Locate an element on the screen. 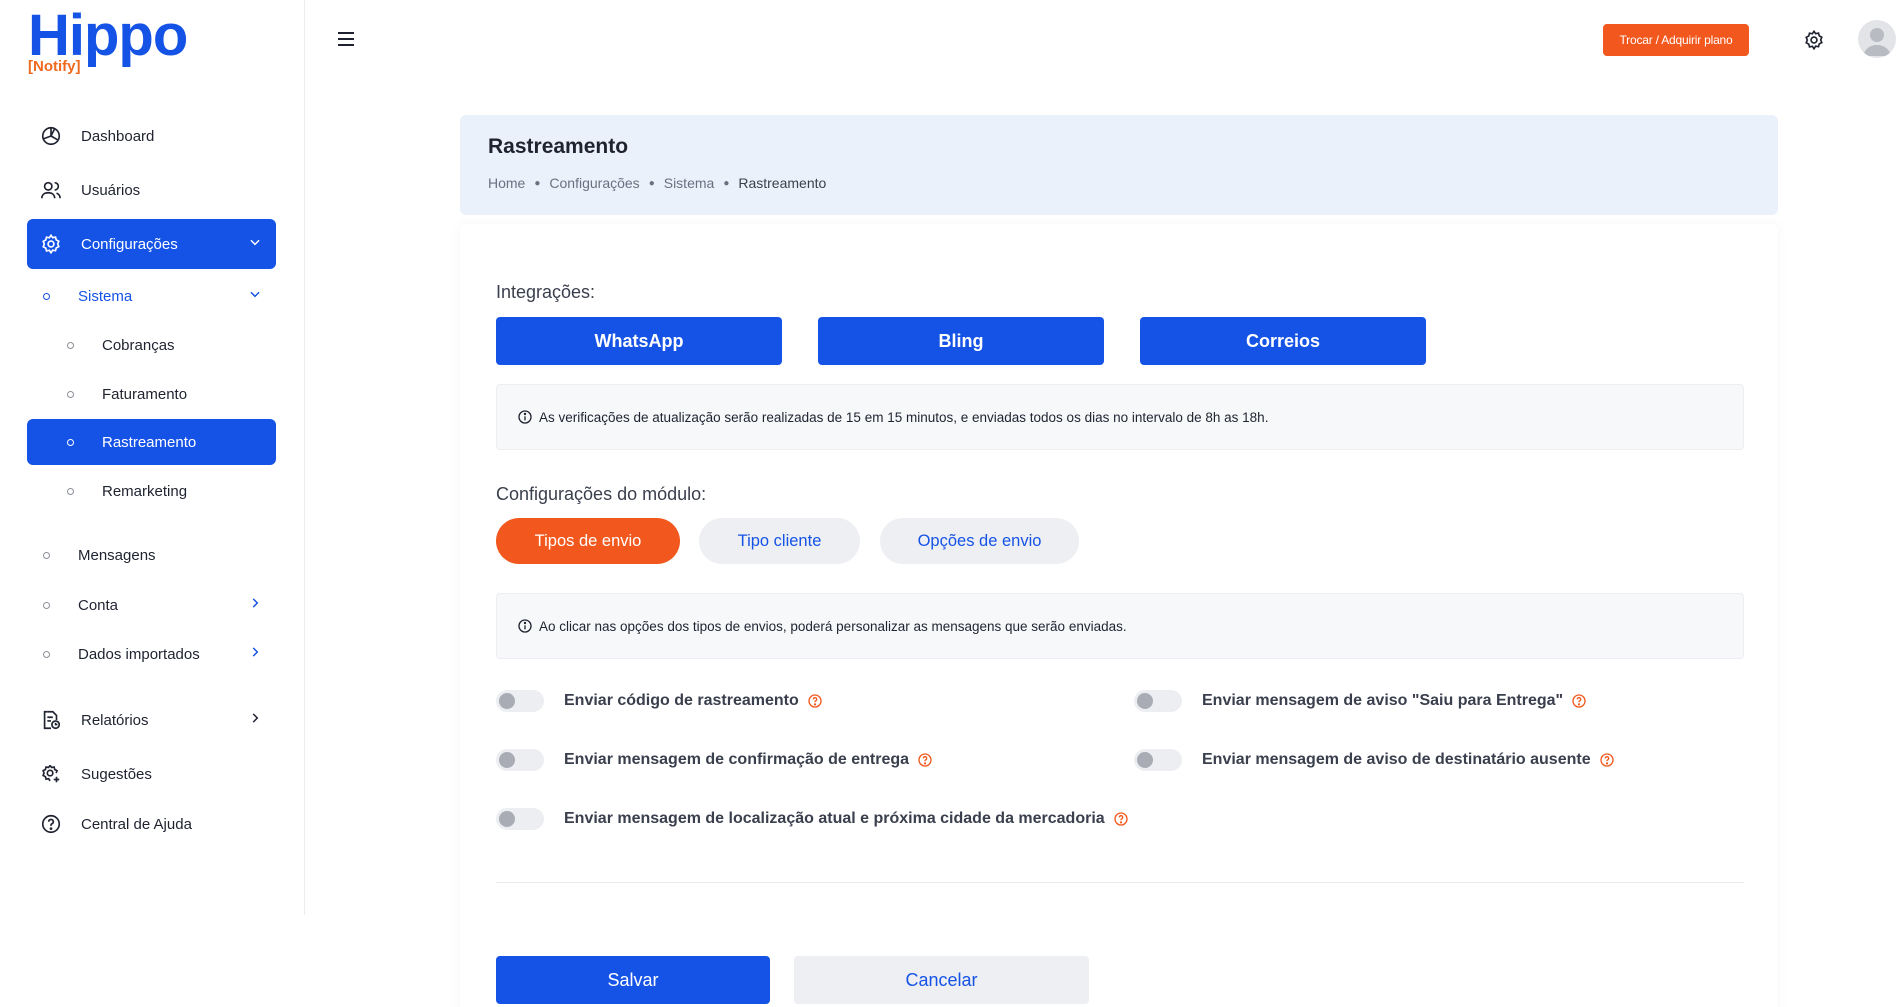 The image size is (1899, 1007). sidebar-item-conta: Conta is located at coordinates (151, 605).